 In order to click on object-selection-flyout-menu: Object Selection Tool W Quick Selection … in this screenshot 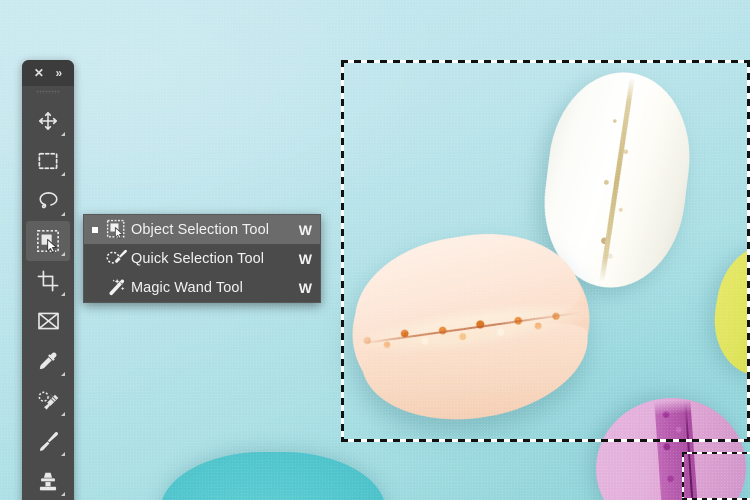, I will do `click(202, 258)`.